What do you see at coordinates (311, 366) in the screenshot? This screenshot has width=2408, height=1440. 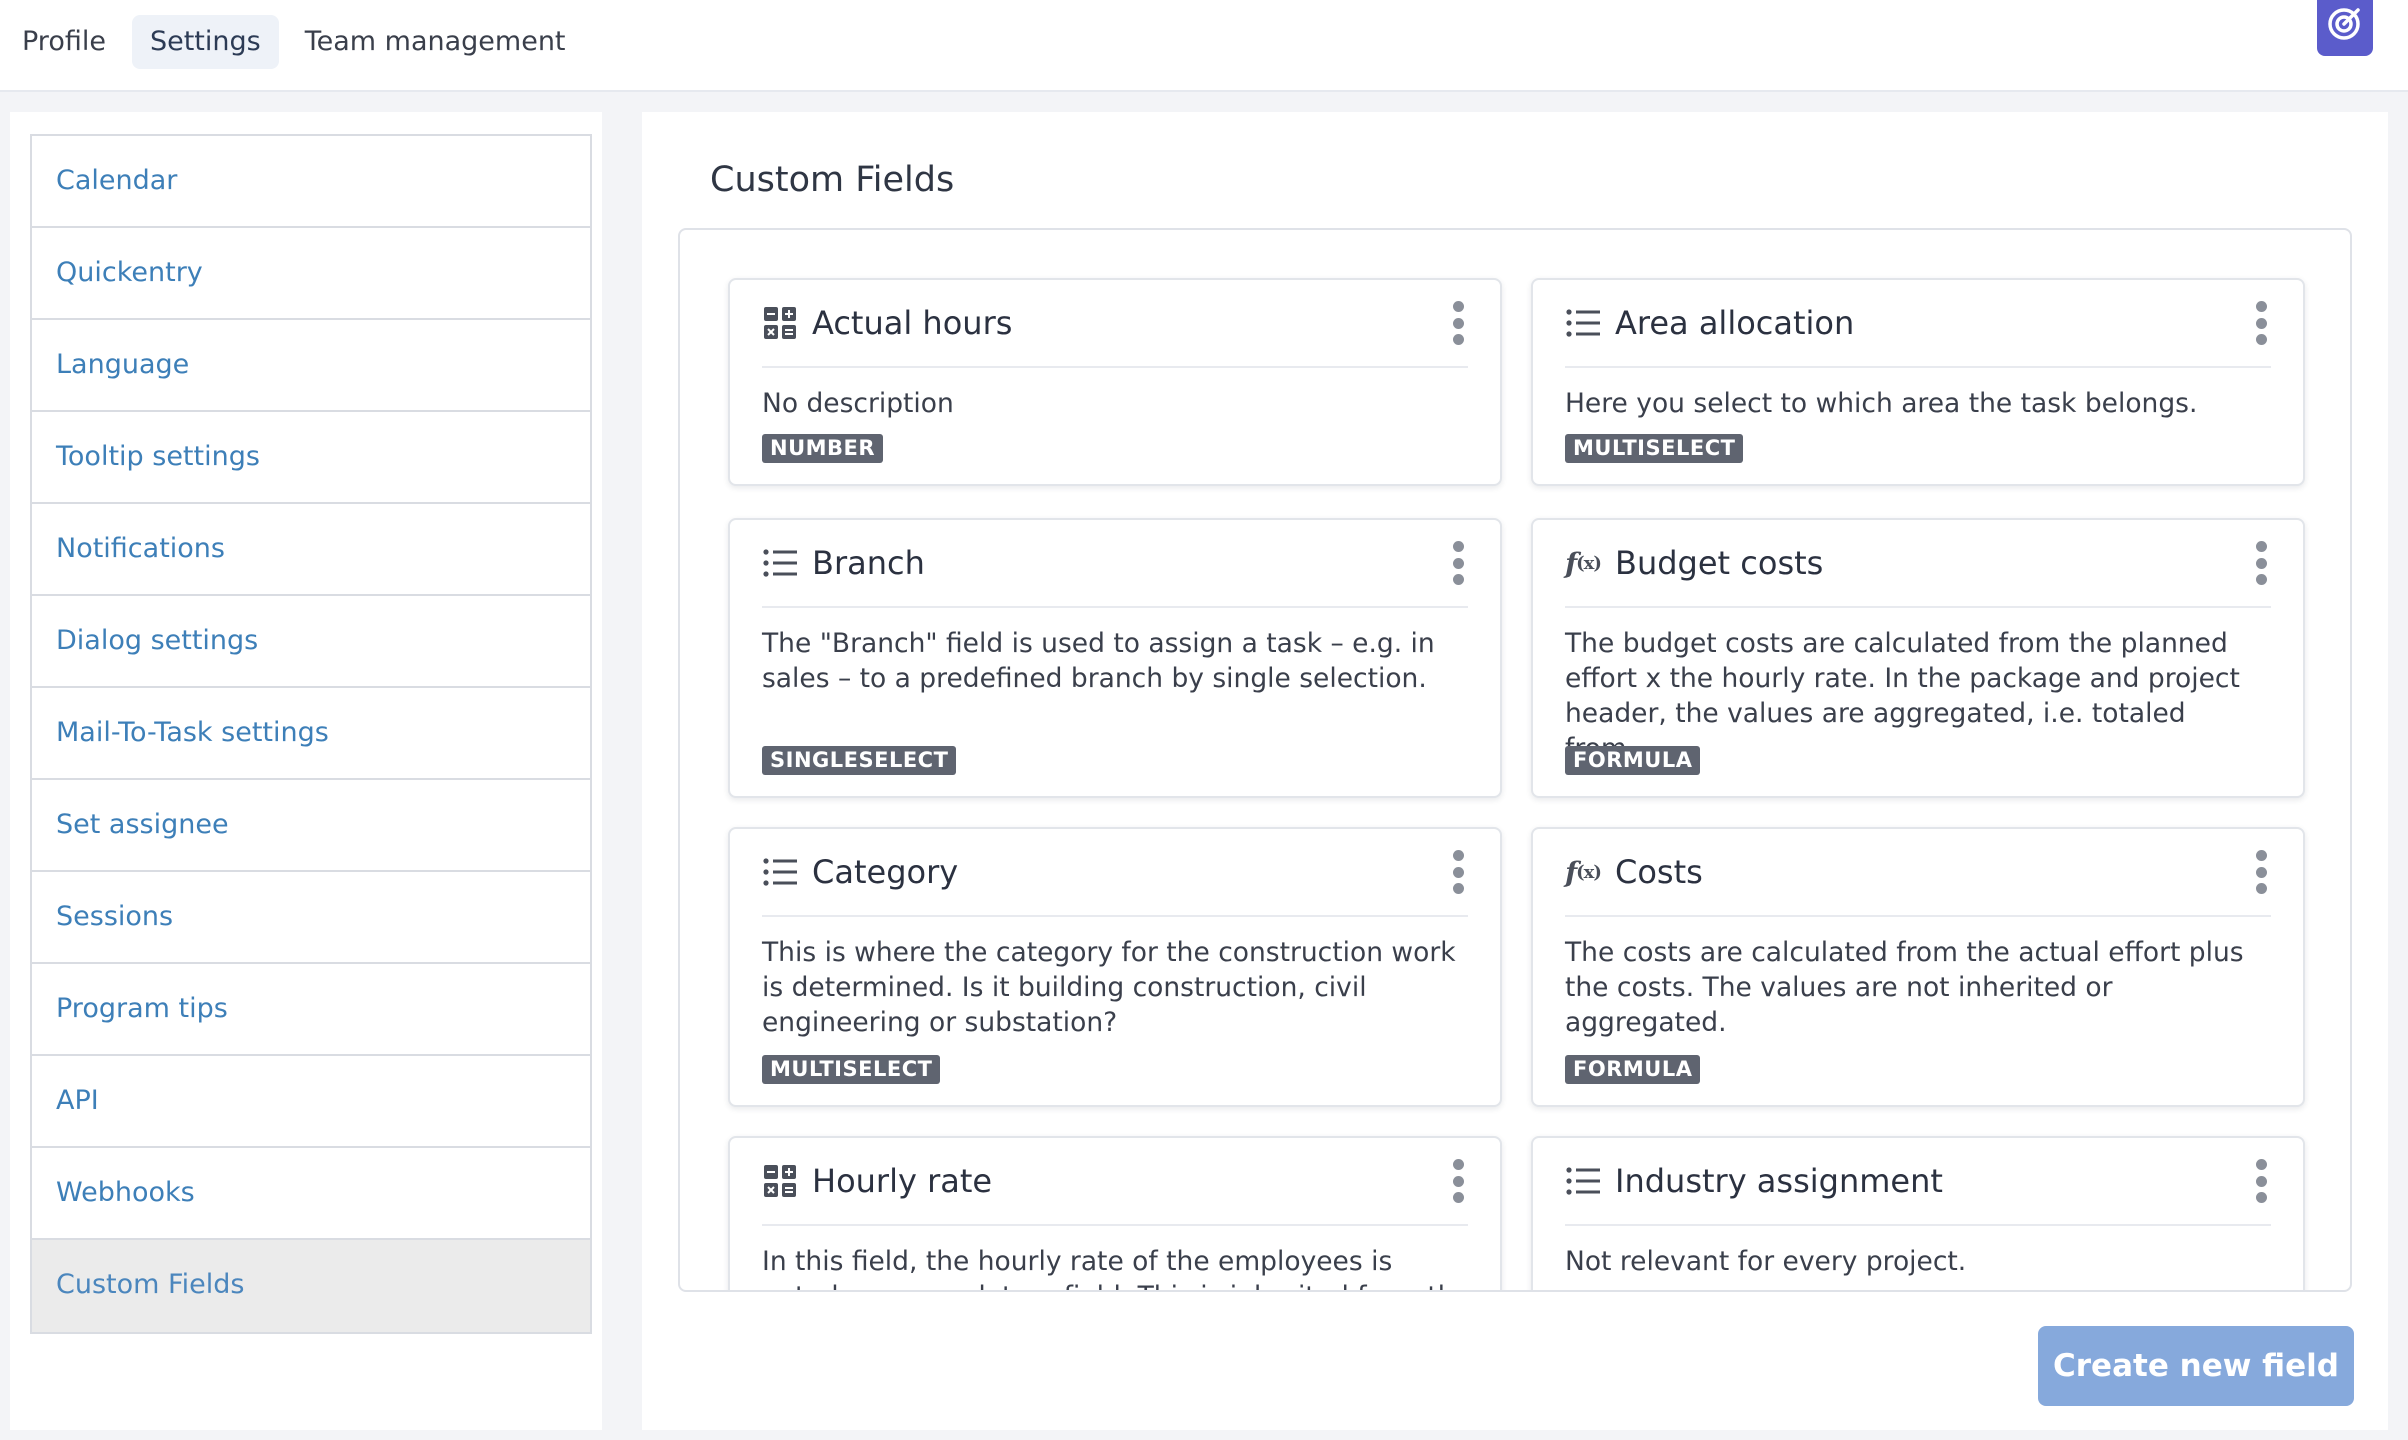 I see `sidebar-item-language: Language` at bounding box center [311, 366].